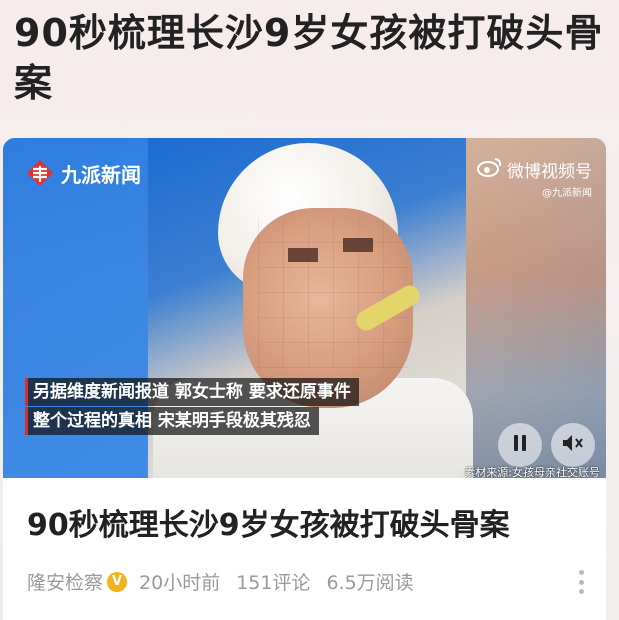  What do you see at coordinates (180, 583) in the screenshot?
I see `publish-time: 20小时前` at bounding box center [180, 583].